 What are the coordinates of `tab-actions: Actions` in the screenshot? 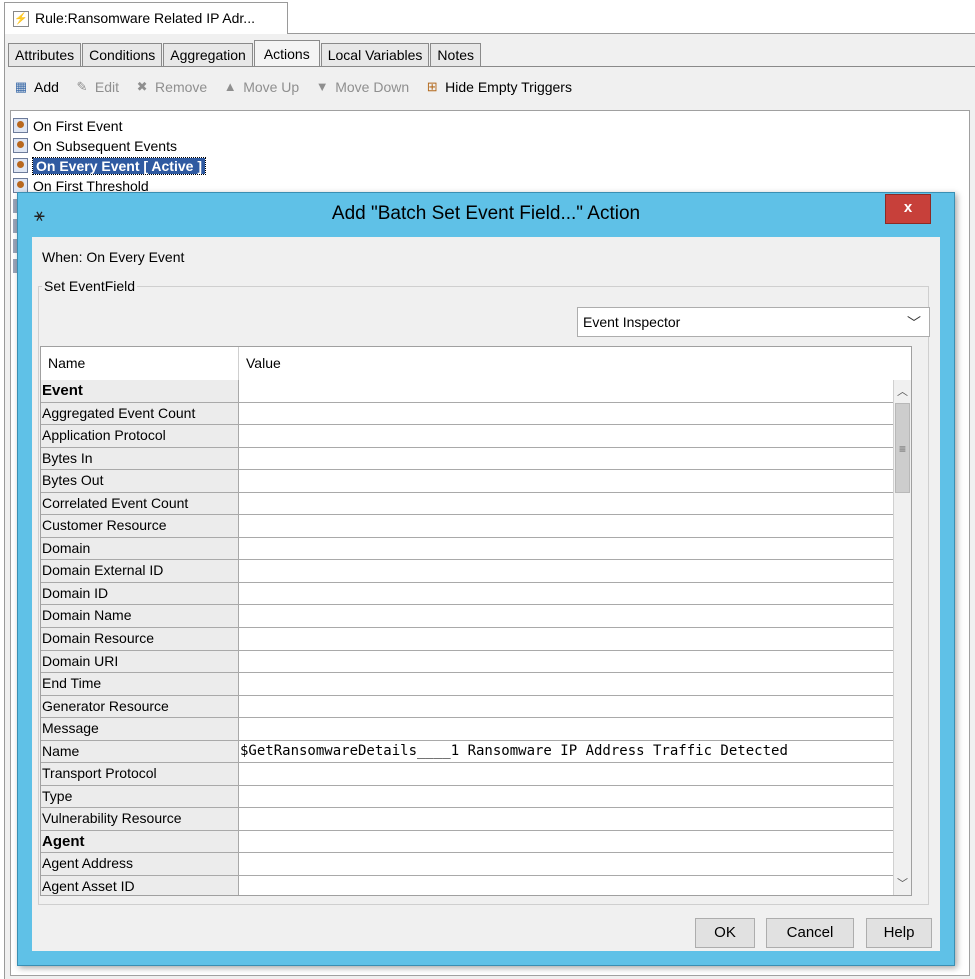 It's located at (286, 53).